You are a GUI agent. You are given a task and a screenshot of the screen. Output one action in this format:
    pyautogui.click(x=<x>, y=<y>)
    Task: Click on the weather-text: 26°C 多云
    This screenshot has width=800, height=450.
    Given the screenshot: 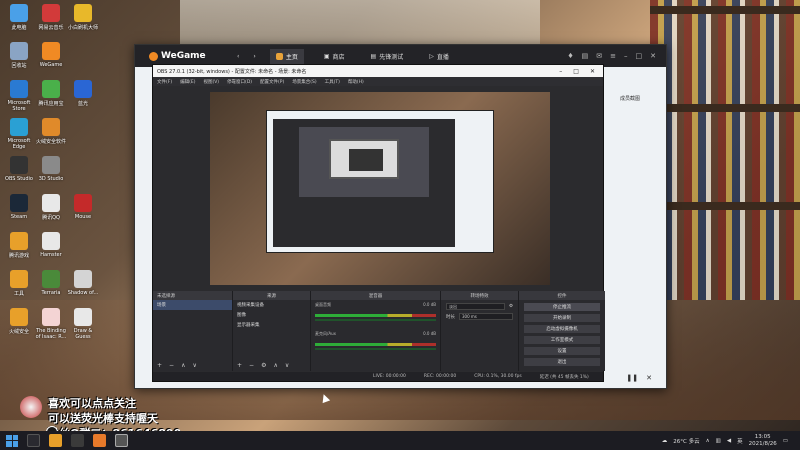 What is the action you would take?
    pyautogui.click(x=686, y=441)
    